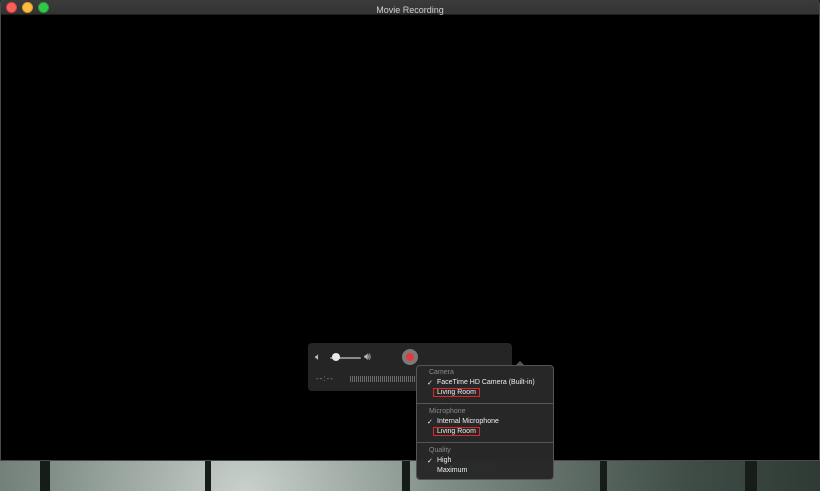  I want to click on menu-item-quality-high: ✓ High, so click(439, 461).